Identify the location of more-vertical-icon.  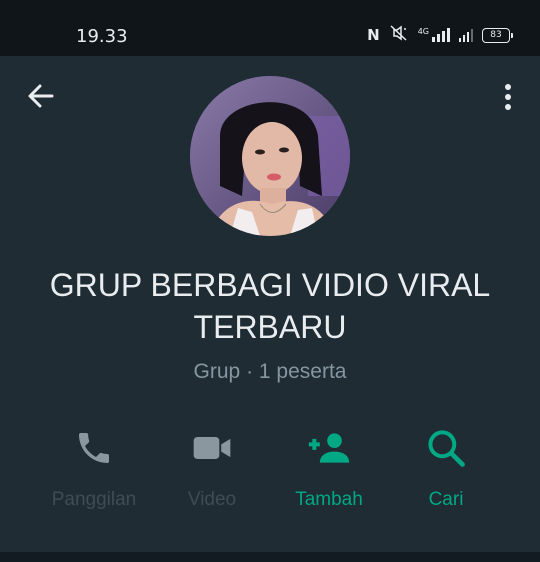
(508, 97).